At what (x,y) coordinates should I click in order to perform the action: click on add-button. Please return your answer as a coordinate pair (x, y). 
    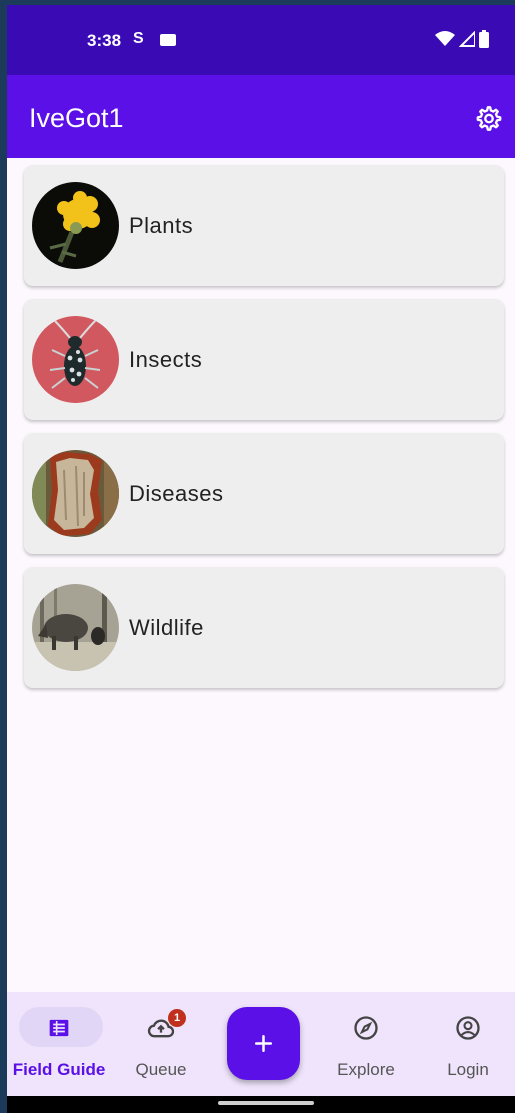
    Looking at the image, I should click on (263, 1043).